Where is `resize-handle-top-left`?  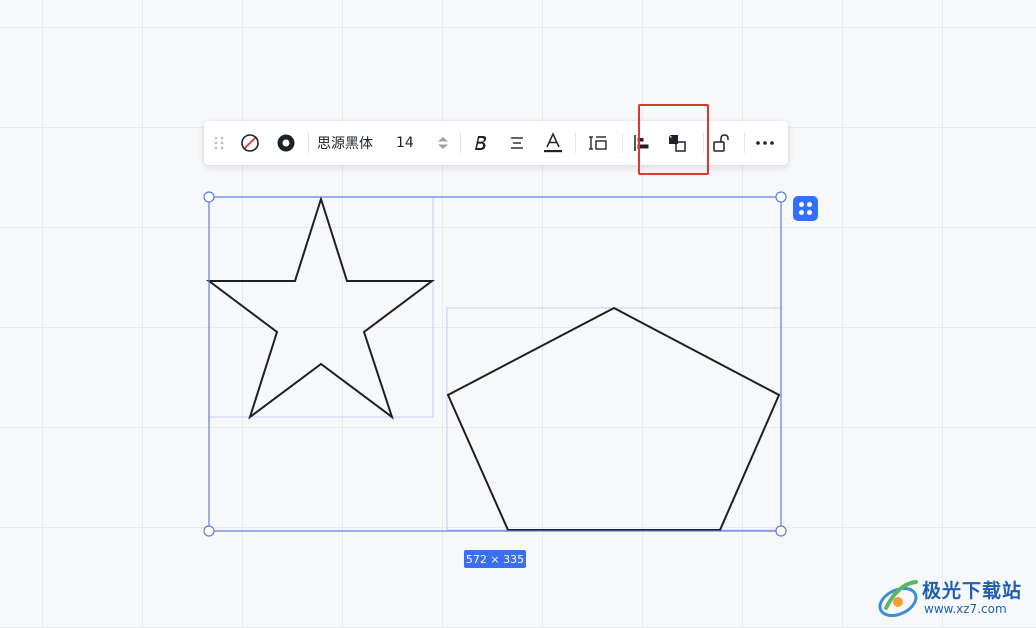
resize-handle-top-left is located at coordinates (209, 197).